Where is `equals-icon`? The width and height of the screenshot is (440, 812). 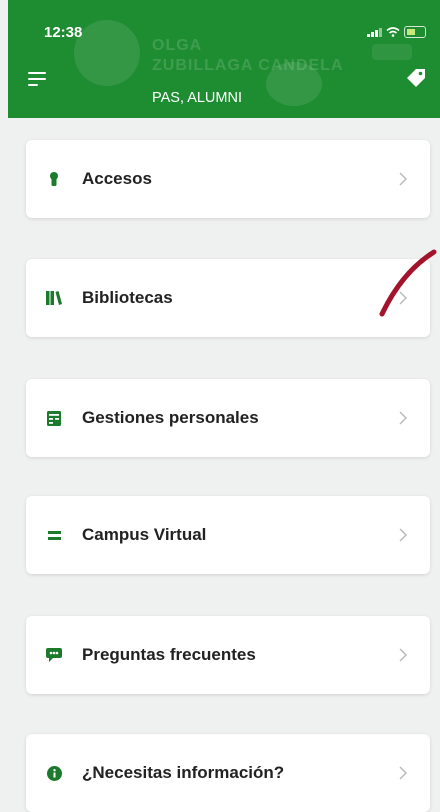 equals-icon is located at coordinates (54, 535).